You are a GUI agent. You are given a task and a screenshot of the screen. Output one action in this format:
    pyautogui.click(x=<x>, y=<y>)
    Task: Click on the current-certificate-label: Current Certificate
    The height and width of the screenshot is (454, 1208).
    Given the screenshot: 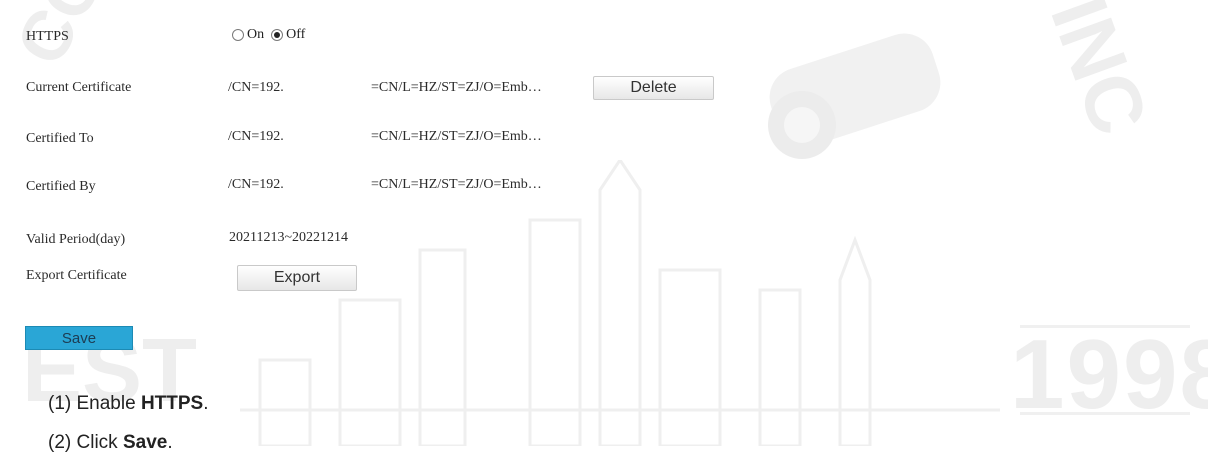 What is the action you would take?
    pyautogui.click(x=79, y=87)
    